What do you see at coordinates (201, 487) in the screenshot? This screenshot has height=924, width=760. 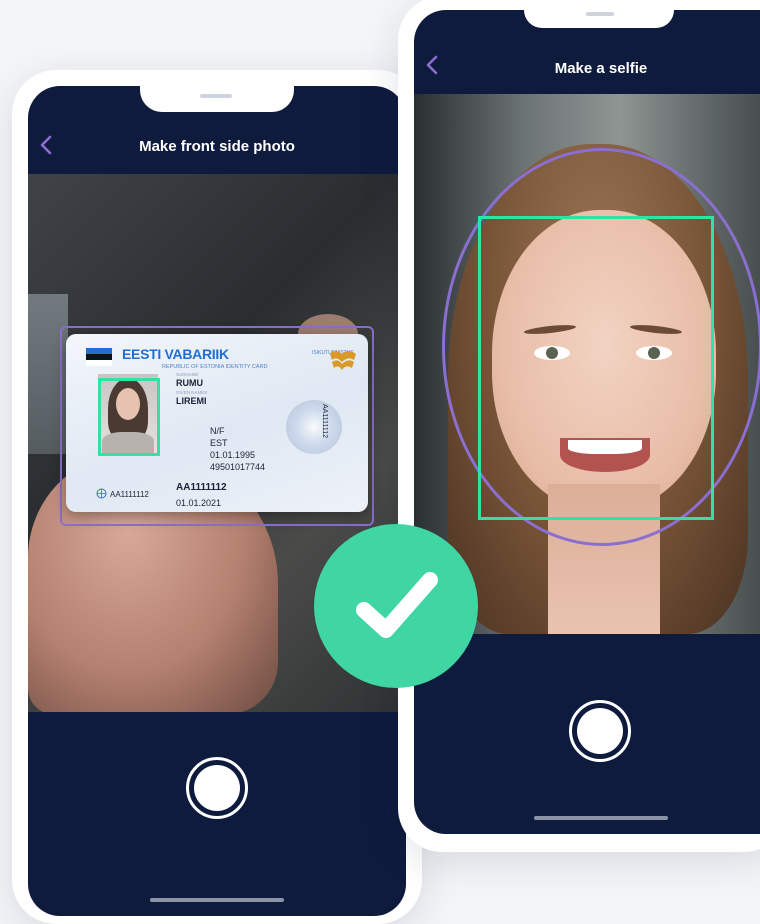 I see `card-doc-number: AA1111112` at bounding box center [201, 487].